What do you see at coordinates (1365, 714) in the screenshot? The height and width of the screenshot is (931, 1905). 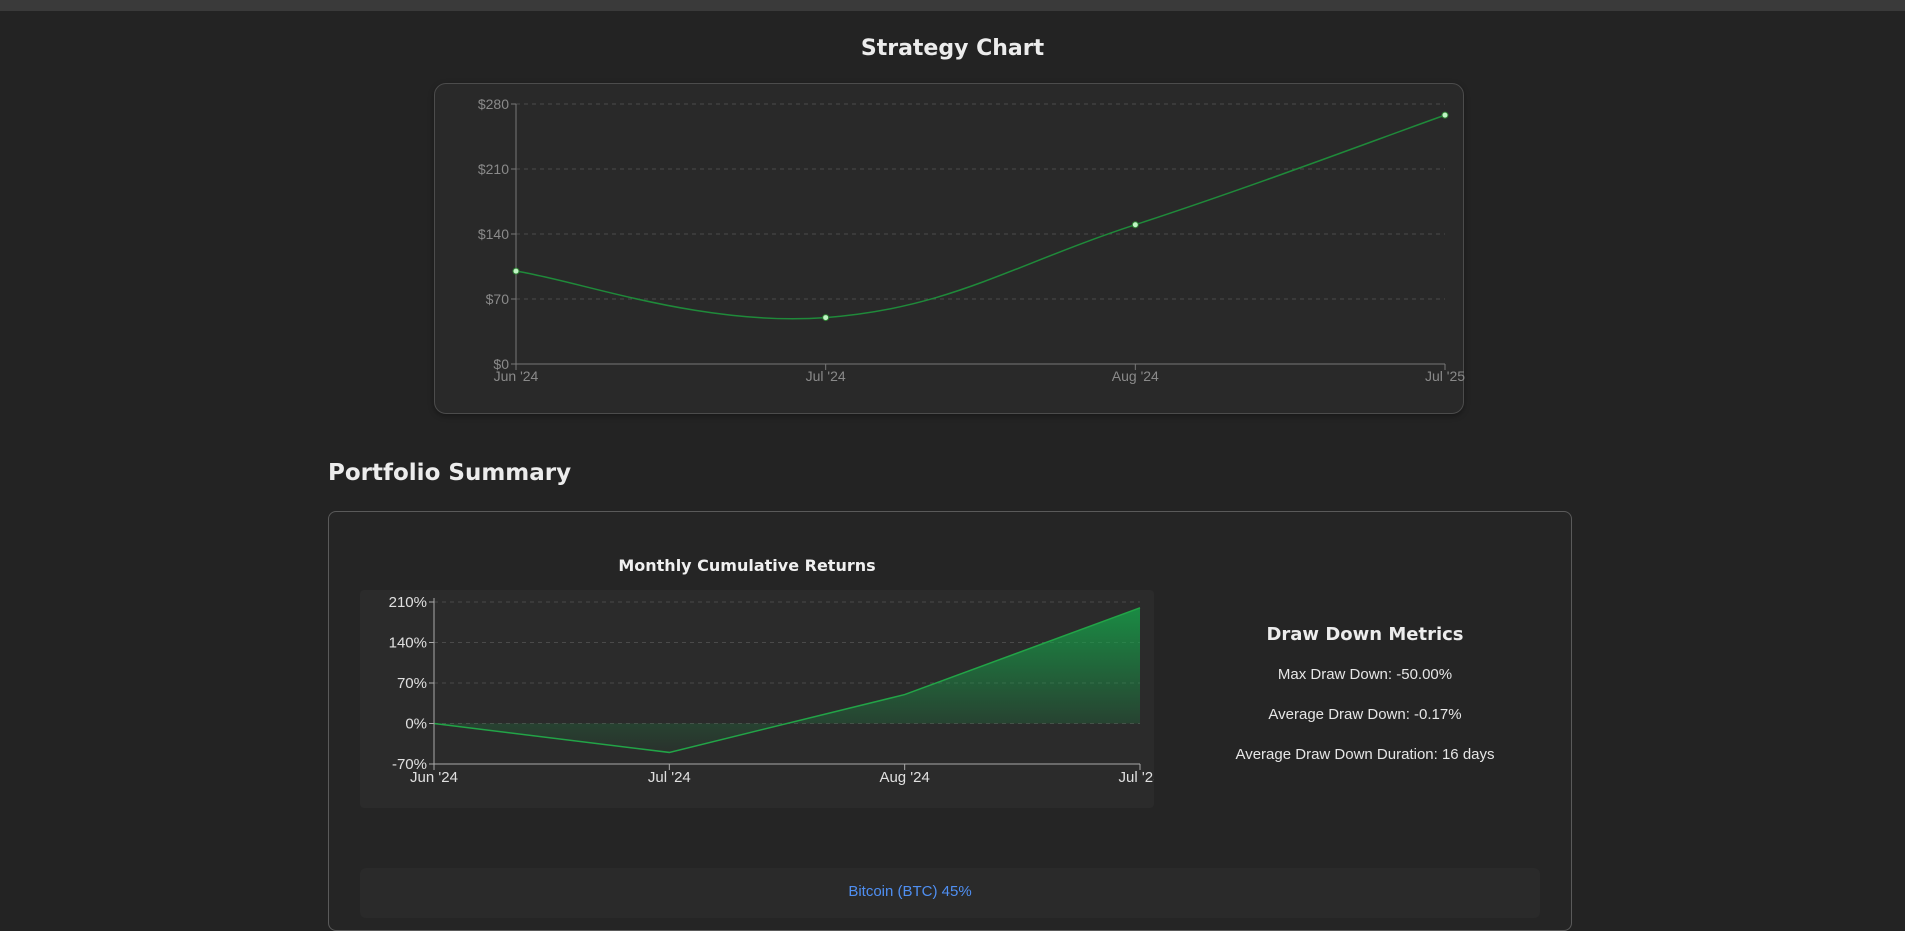 I see `average-draw-down: Average Draw Down: -0.17%` at bounding box center [1365, 714].